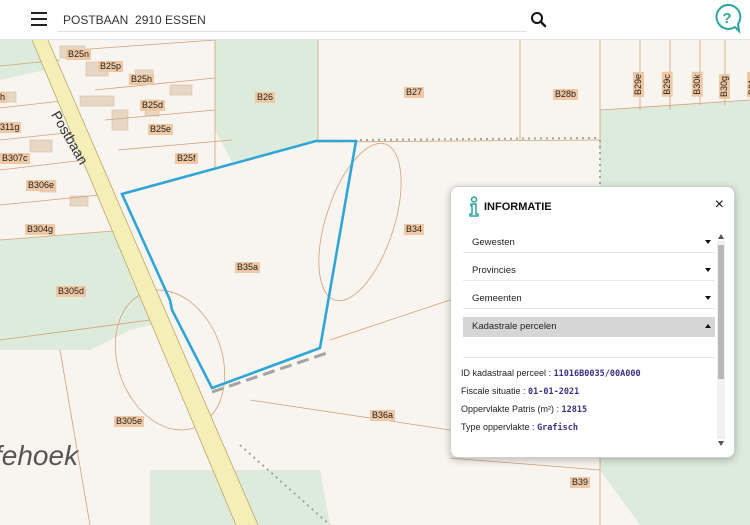 The height and width of the screenshot is (525, 750). I want to click on section-label: Provincies, so click(494, 270).